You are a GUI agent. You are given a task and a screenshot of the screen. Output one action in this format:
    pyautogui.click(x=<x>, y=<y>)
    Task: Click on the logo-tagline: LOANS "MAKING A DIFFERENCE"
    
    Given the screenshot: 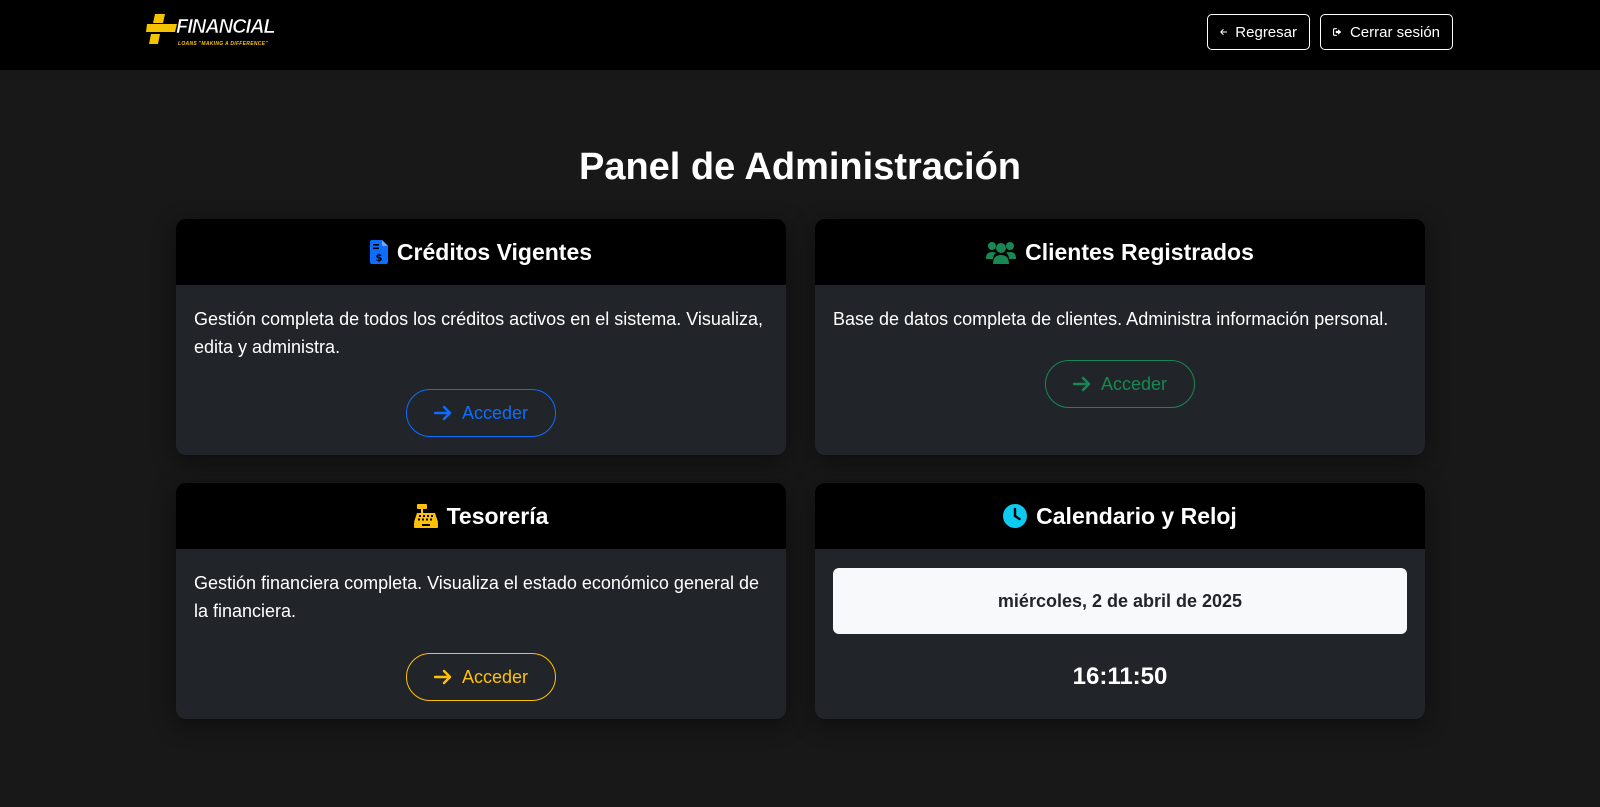 What is the action you would take?
    pyautogui.click(x=223, y=44)
    